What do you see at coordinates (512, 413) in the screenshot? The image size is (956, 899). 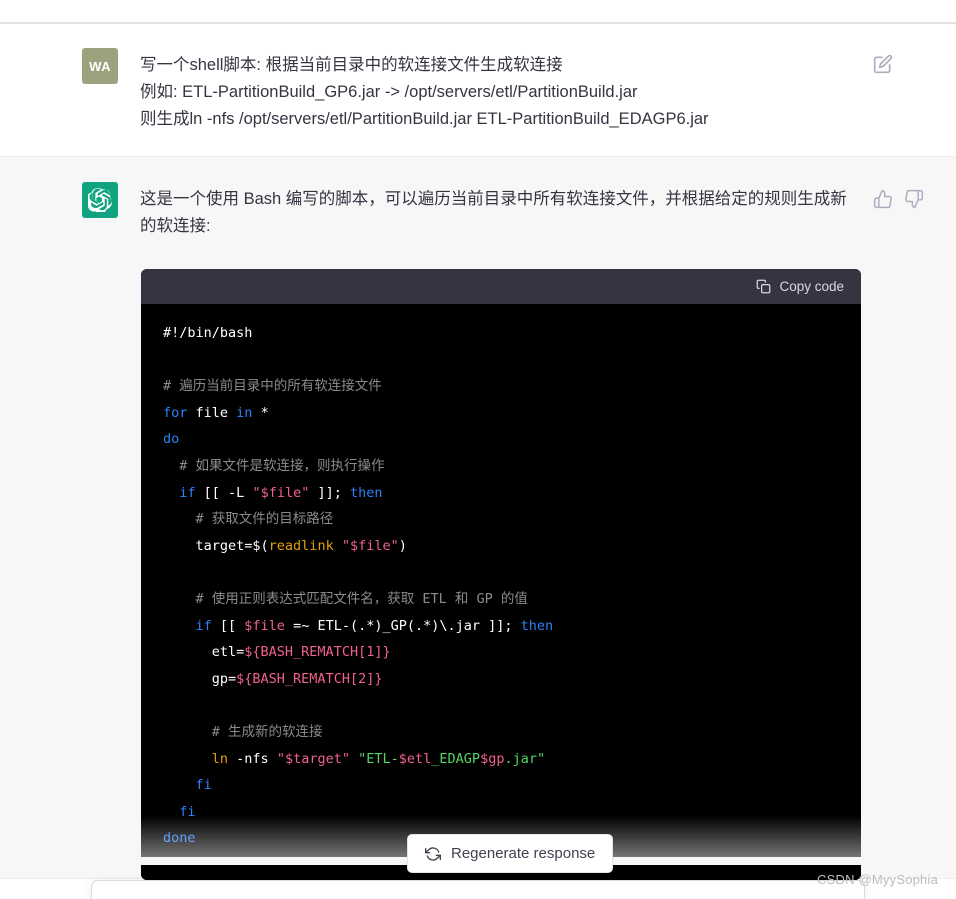 I see `code-line: for file in *` at bounding box center [512, 413].